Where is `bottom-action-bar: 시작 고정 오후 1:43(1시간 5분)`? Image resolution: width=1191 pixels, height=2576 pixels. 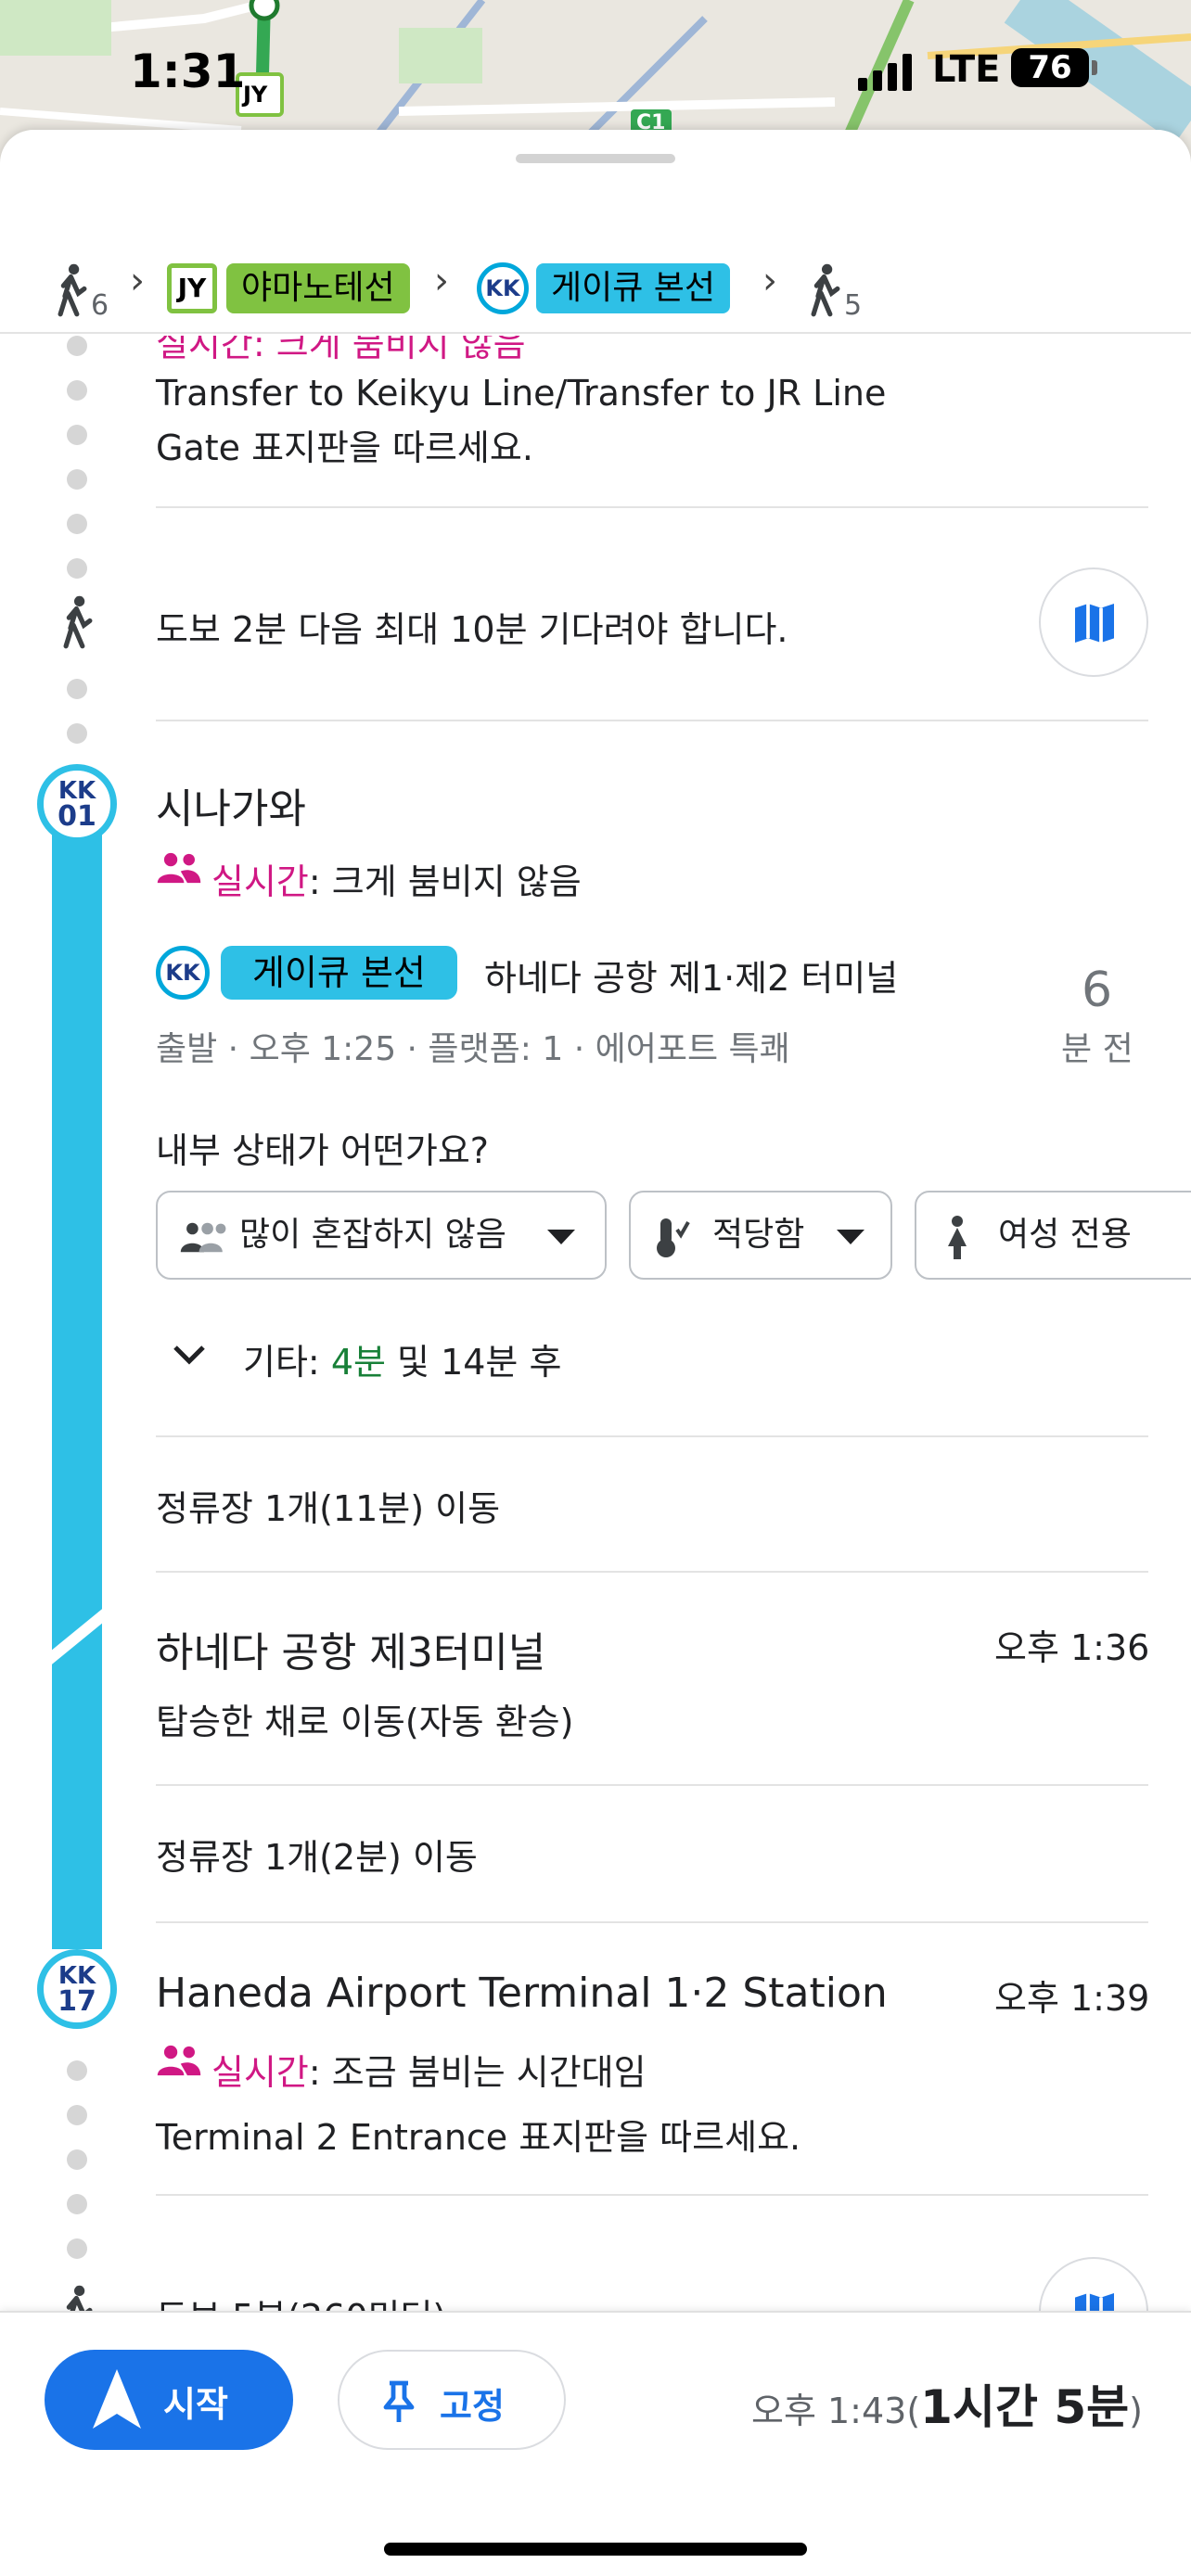
bottom-action-bar: 시작 고정 오후 1:43(1시간 5분) is located at coordinates (595, 2444).